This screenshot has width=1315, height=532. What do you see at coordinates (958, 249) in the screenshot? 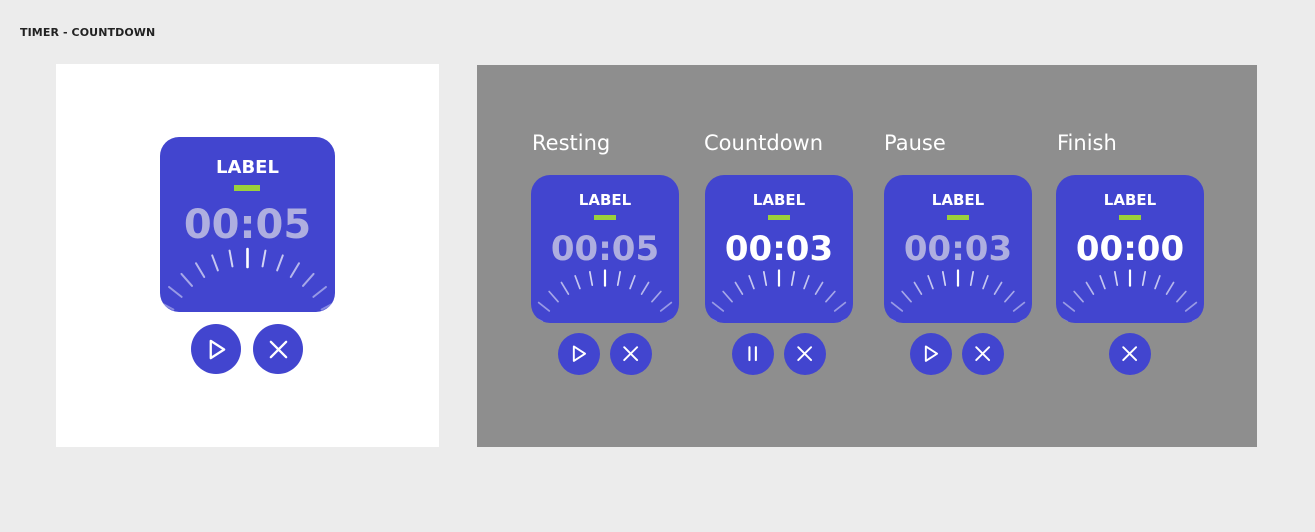
I see `timer-card-pause: LABEL 00:03` at bounding box center [958, 249].